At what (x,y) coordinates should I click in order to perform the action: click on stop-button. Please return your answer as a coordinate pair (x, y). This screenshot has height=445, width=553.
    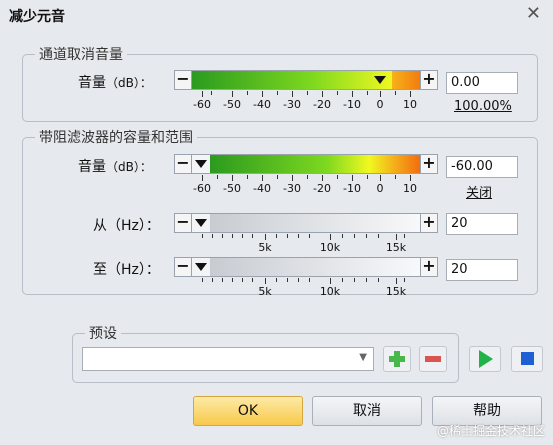
    Looking at the image, I should click on (527, 359).